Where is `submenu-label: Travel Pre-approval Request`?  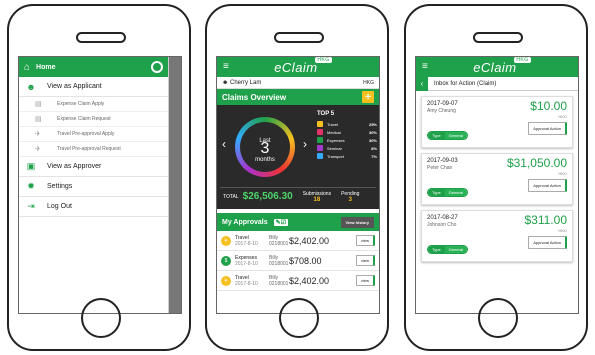
submenu-label: Travel Pre-approval Request is located at coordinates (89, 149).